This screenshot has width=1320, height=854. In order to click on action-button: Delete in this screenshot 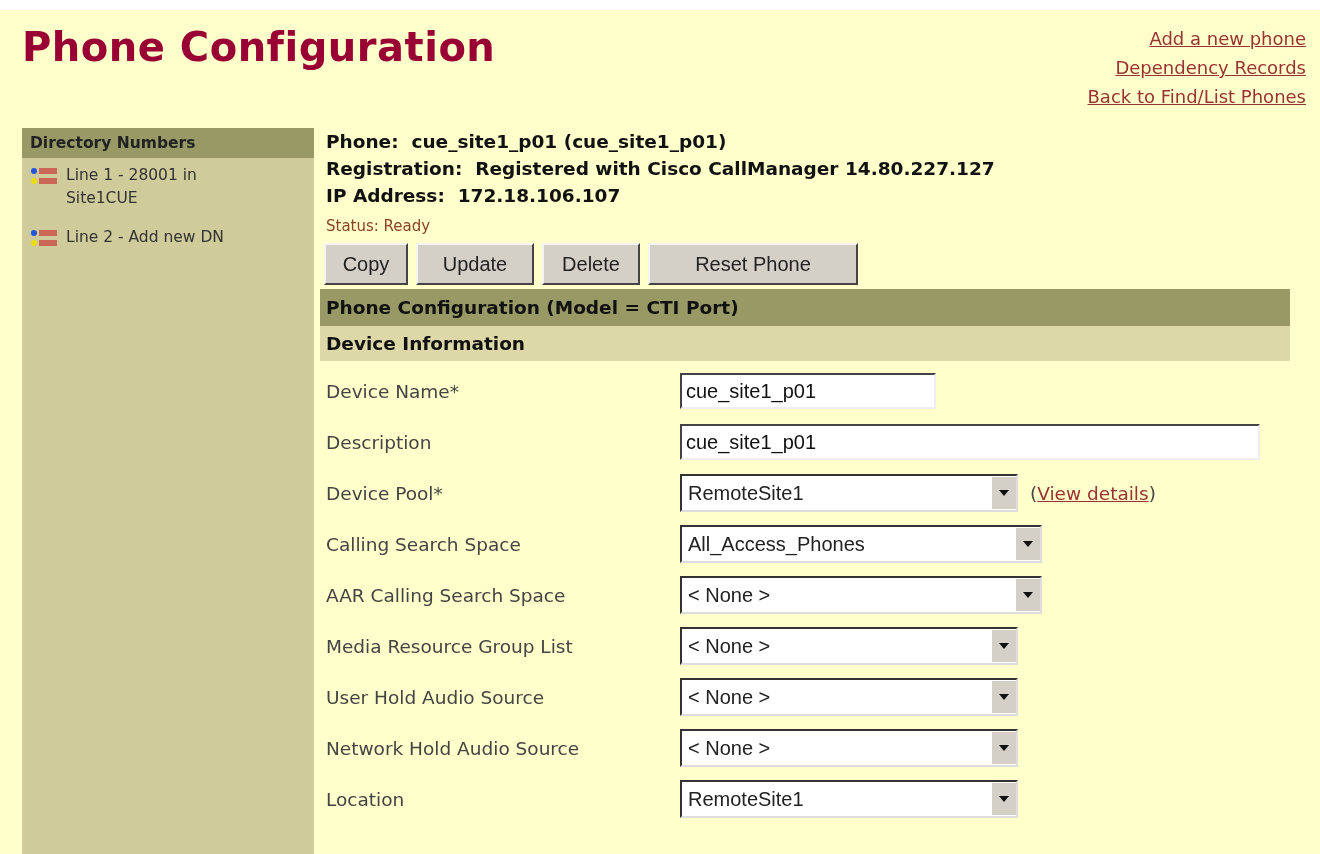, I will do `click(591, 264)`.